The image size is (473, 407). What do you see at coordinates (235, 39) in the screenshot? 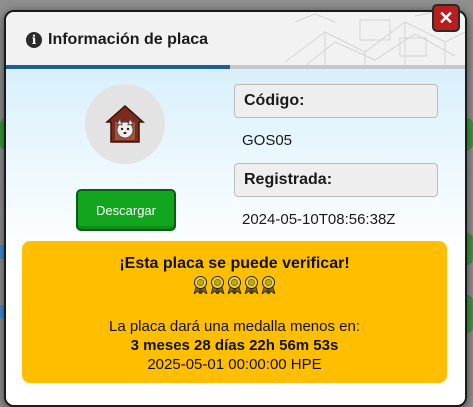
I see `modal-header: i Información de placa` at bounding box center [235, 39].